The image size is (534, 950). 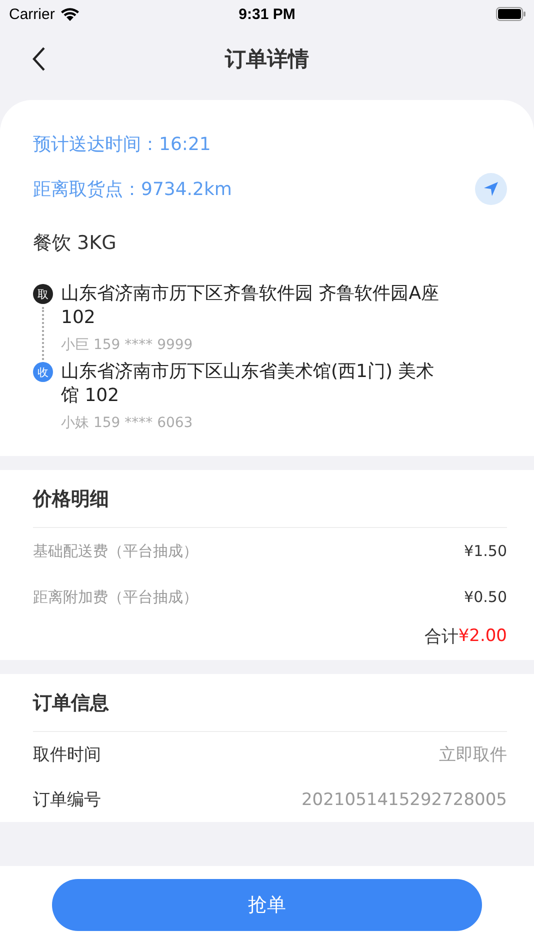 I want to click on pickup-badge: 取, so click(x=43, y=294).